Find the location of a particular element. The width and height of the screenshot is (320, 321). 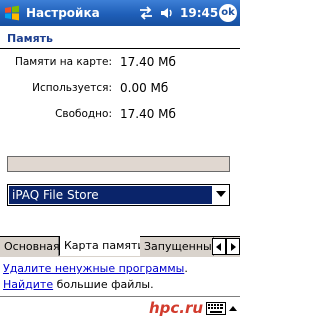

free-memory-label: Свободно: is located at coordinates (83, 114).